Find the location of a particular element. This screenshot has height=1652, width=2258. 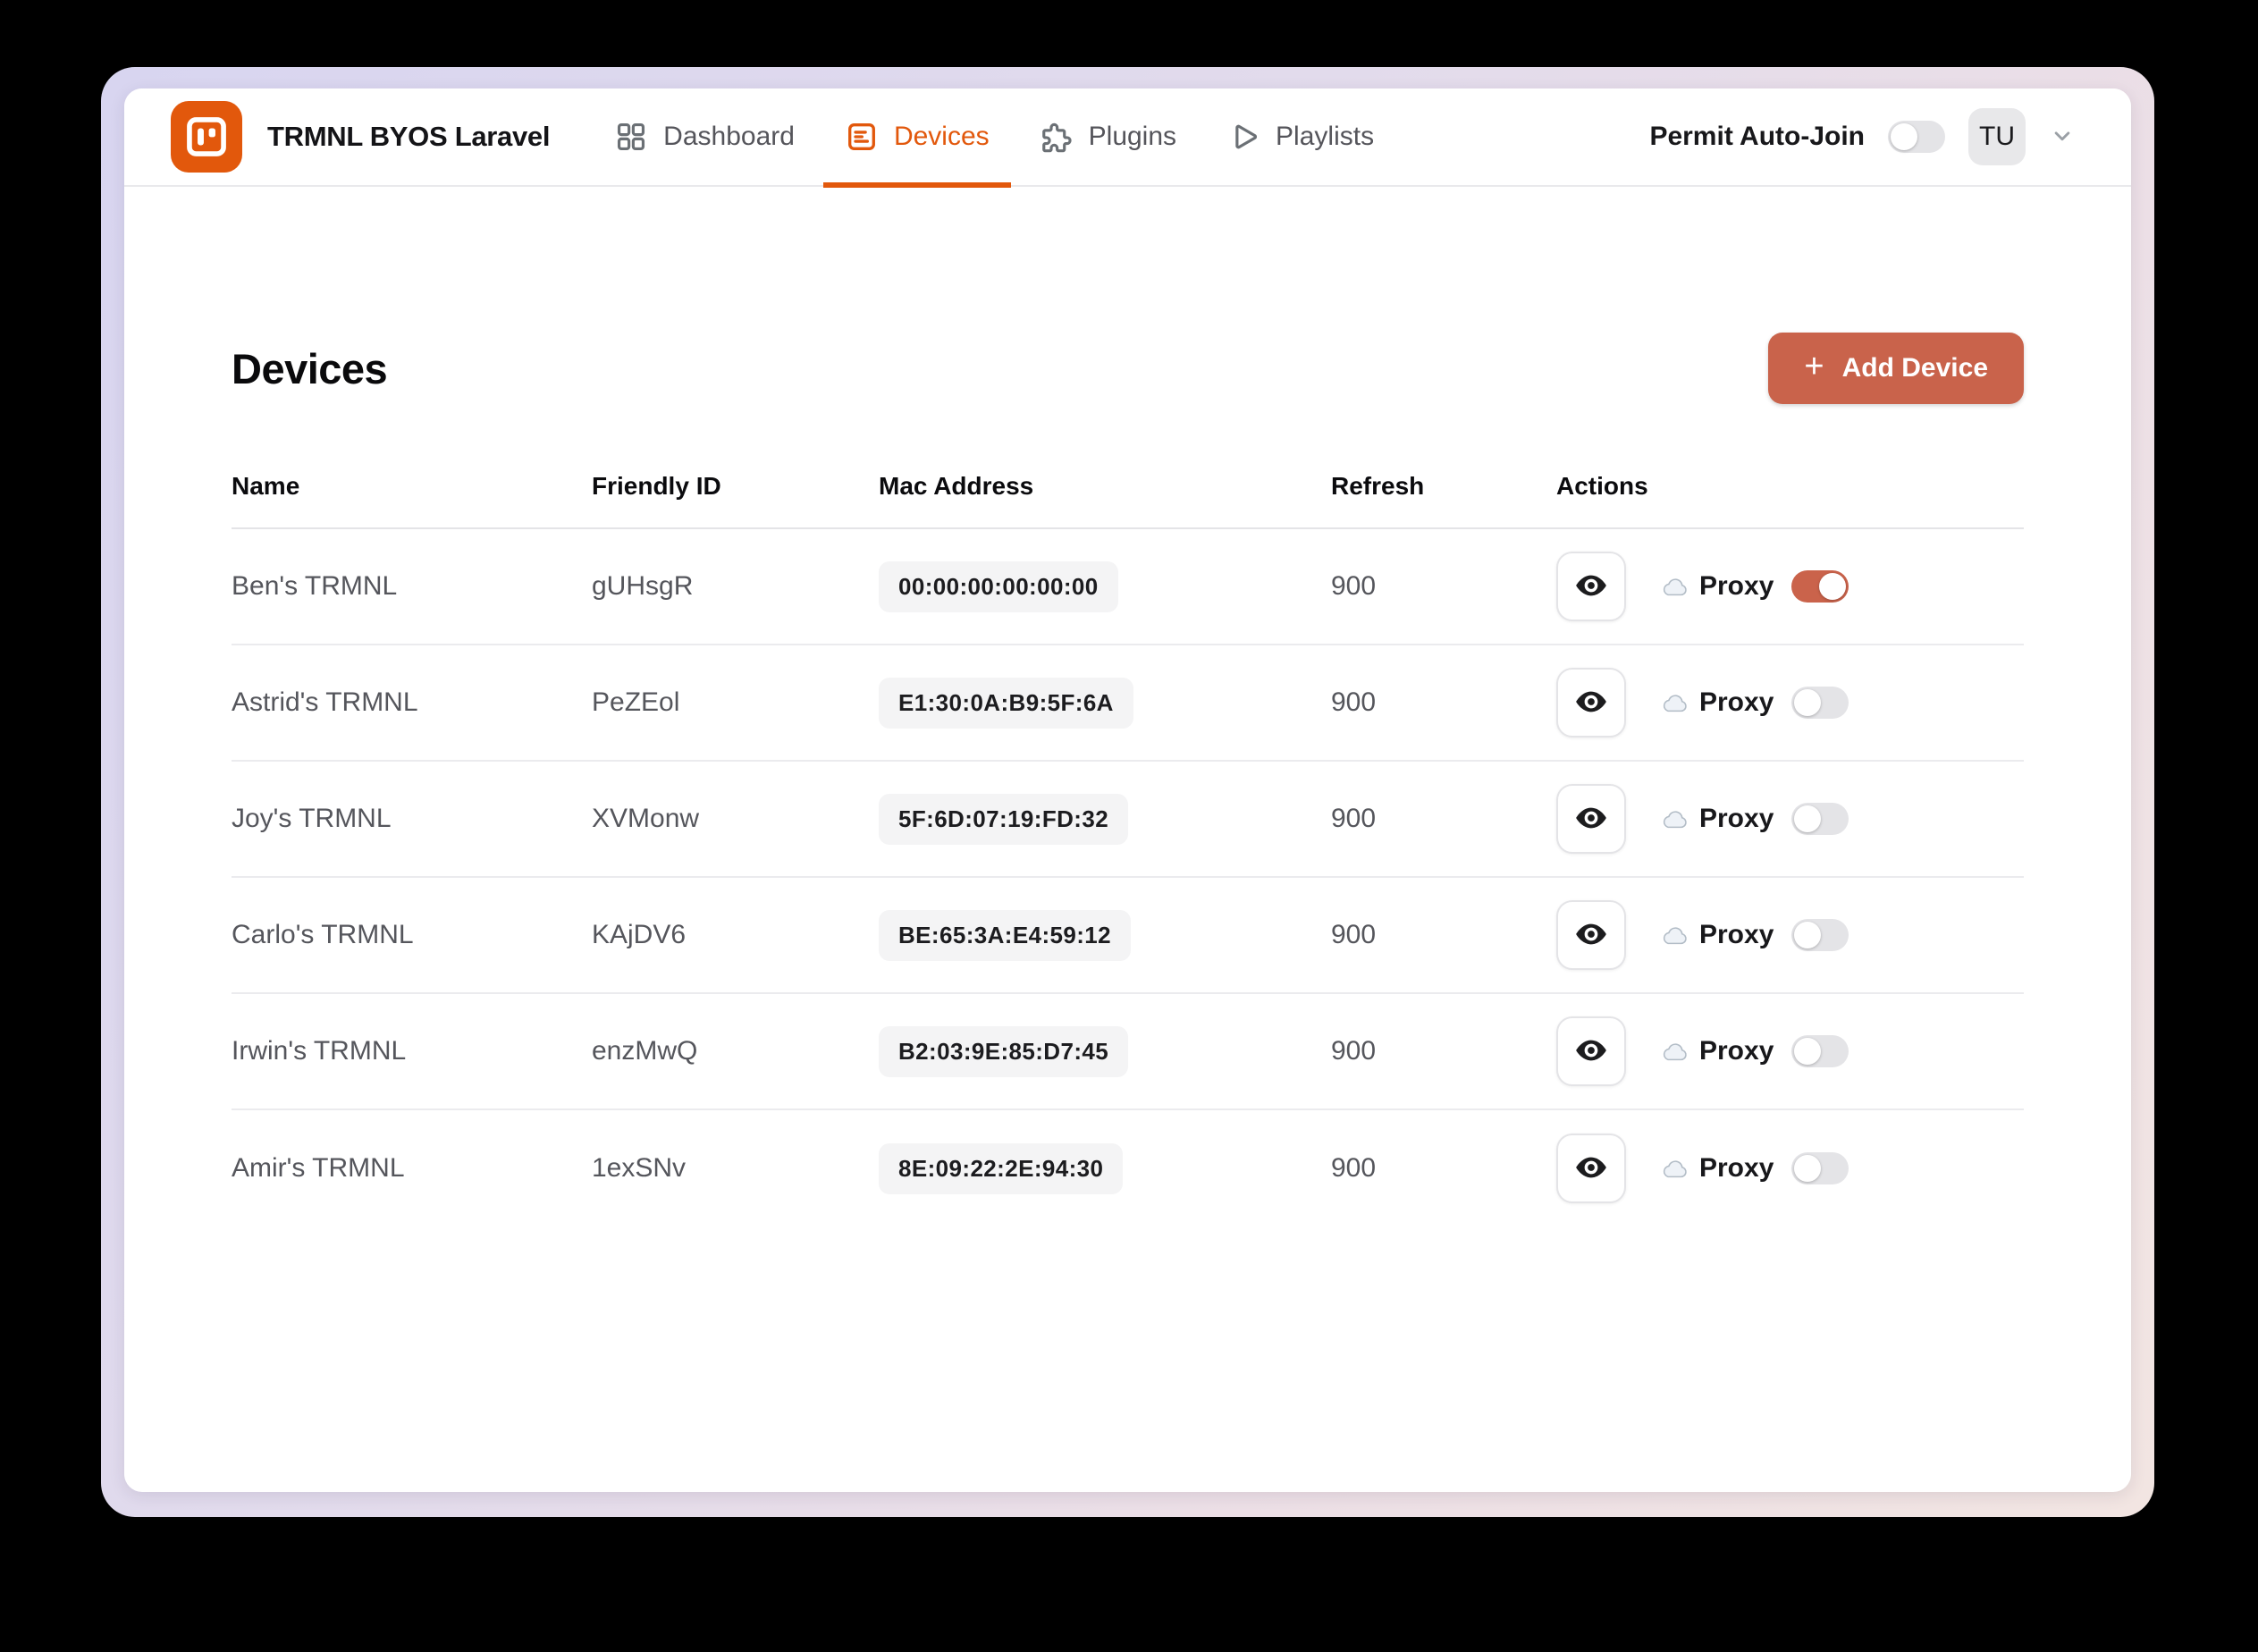

add-device-button: + Add Device is located at coordinates (1896, 368).